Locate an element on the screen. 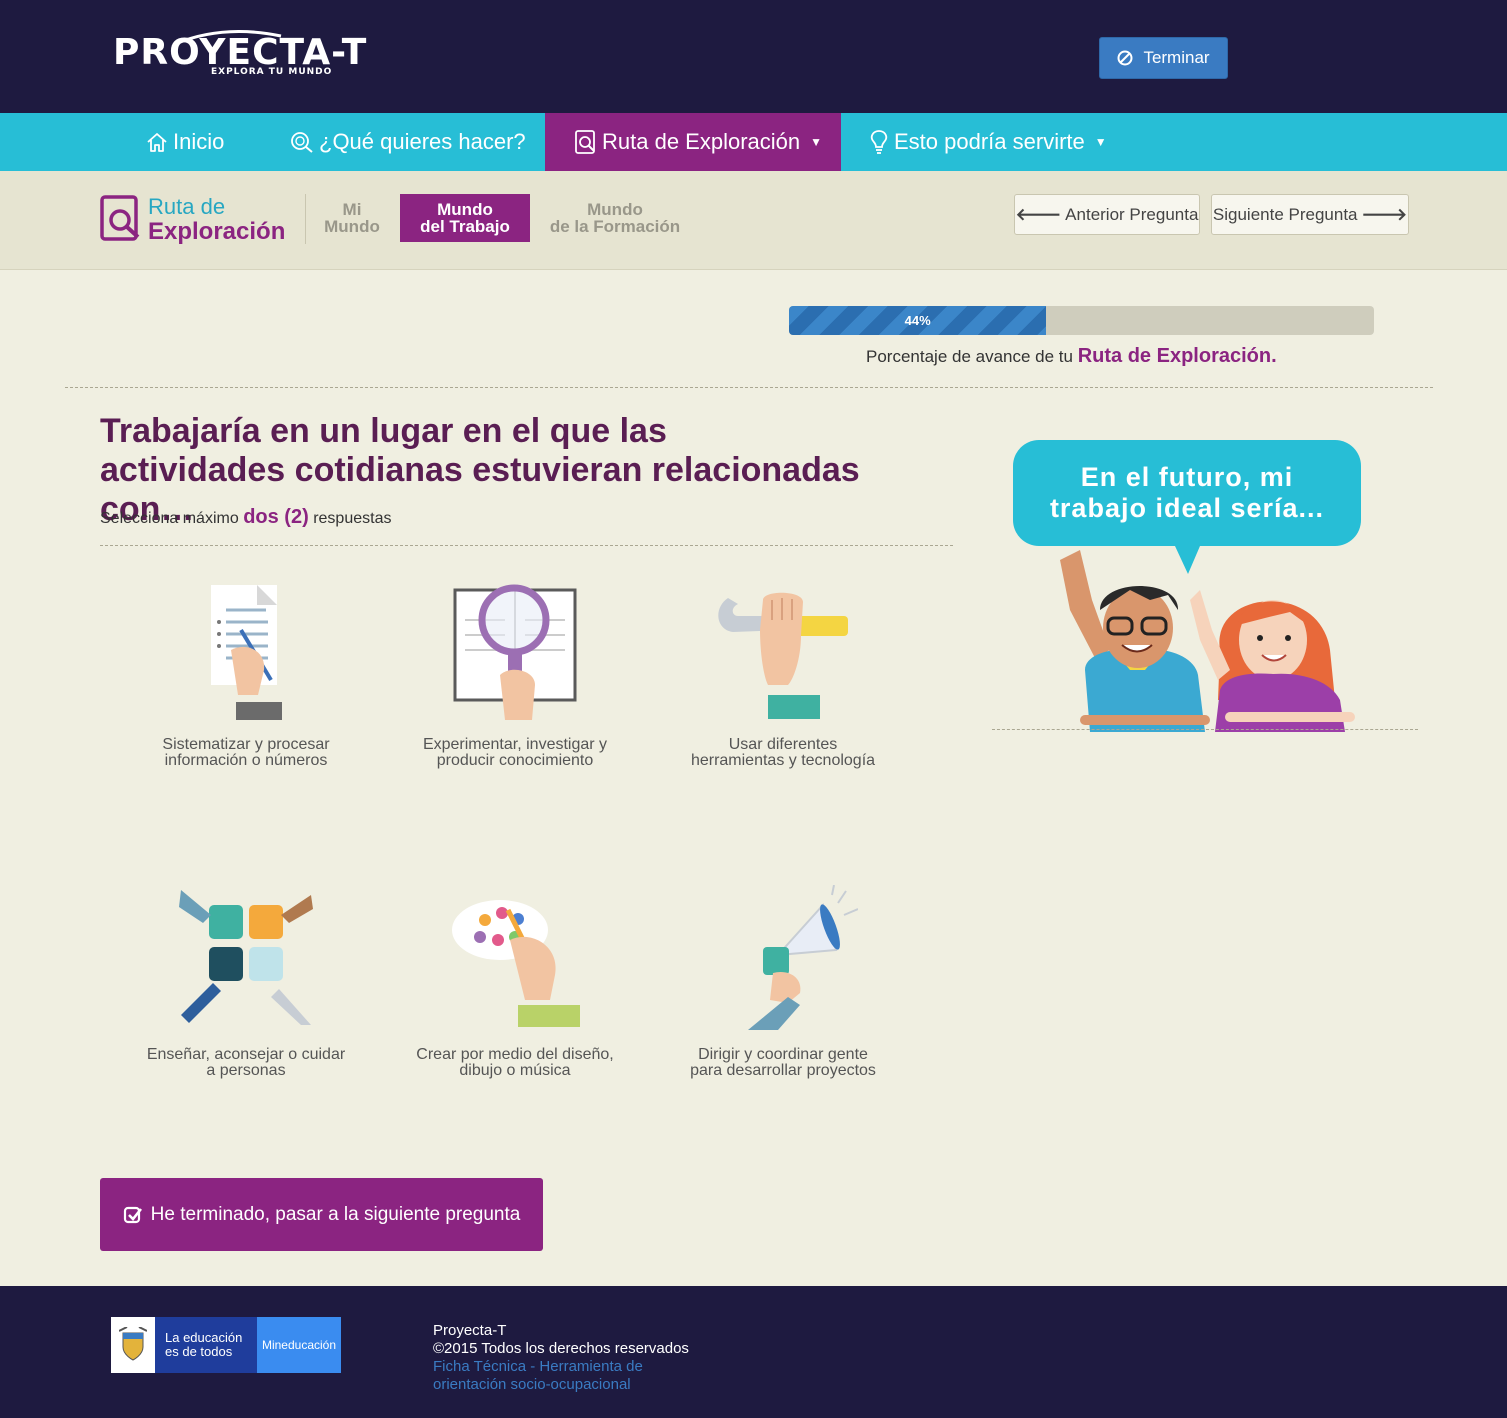 The width and height of the screenshot is (1507, 1418). divider is located at coordinates (305, 219).